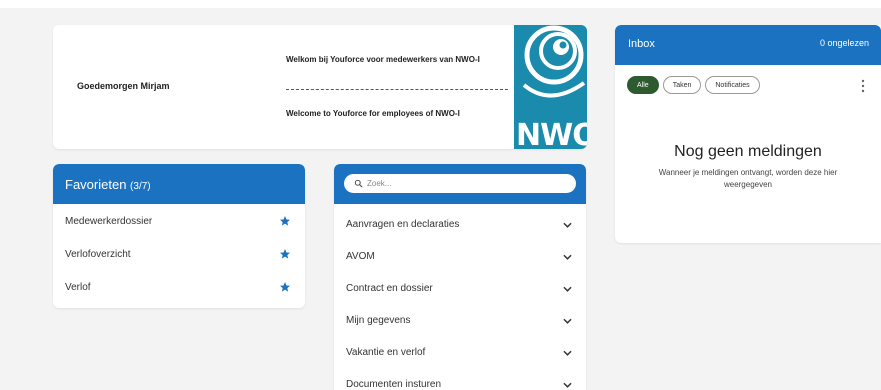  I want to click on search-icon, so click(358, 183).